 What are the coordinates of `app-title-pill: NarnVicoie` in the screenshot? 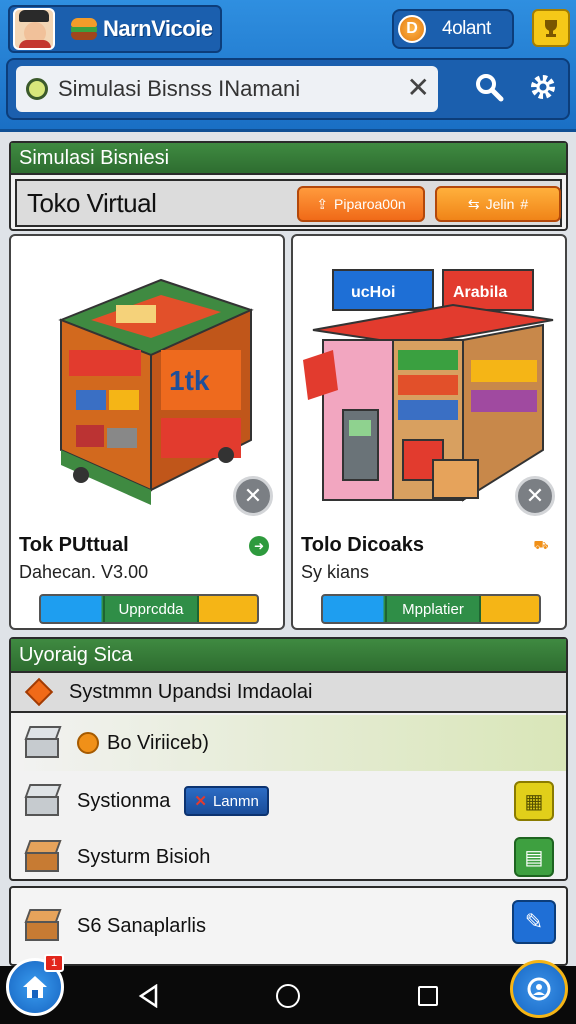 It's located at (115, 29).